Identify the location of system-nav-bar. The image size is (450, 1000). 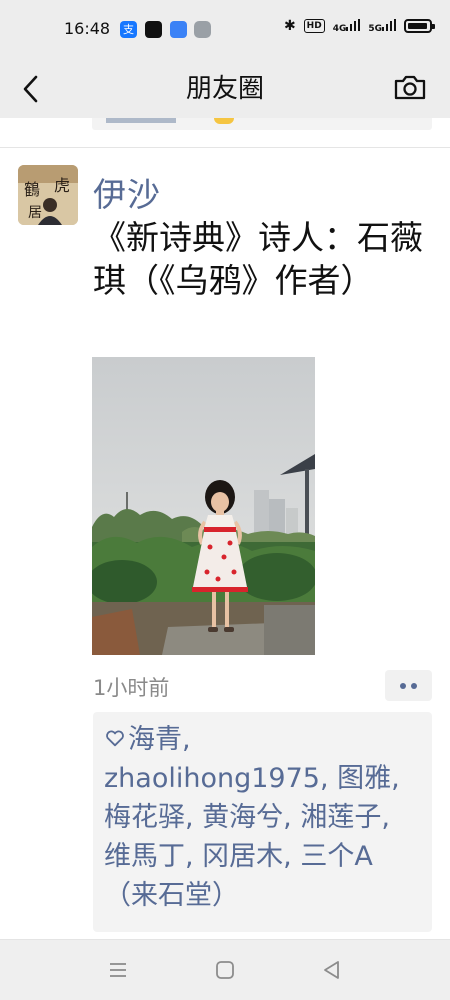
(225, 969).